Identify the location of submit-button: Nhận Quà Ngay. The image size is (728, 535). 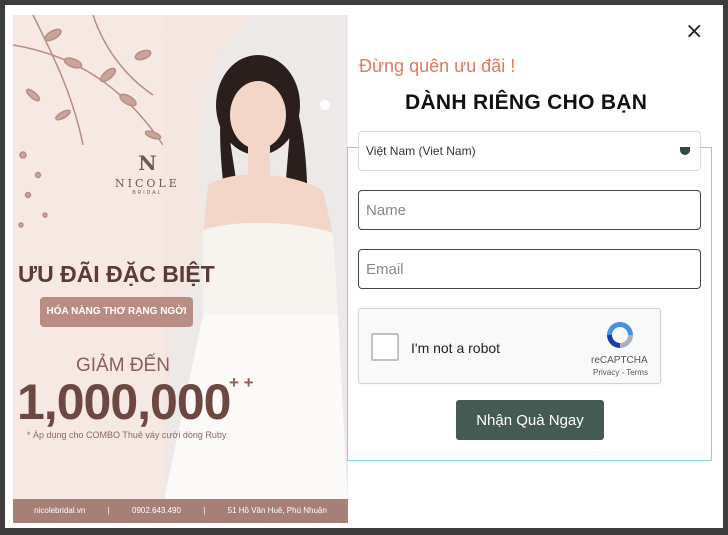
(530, 420).